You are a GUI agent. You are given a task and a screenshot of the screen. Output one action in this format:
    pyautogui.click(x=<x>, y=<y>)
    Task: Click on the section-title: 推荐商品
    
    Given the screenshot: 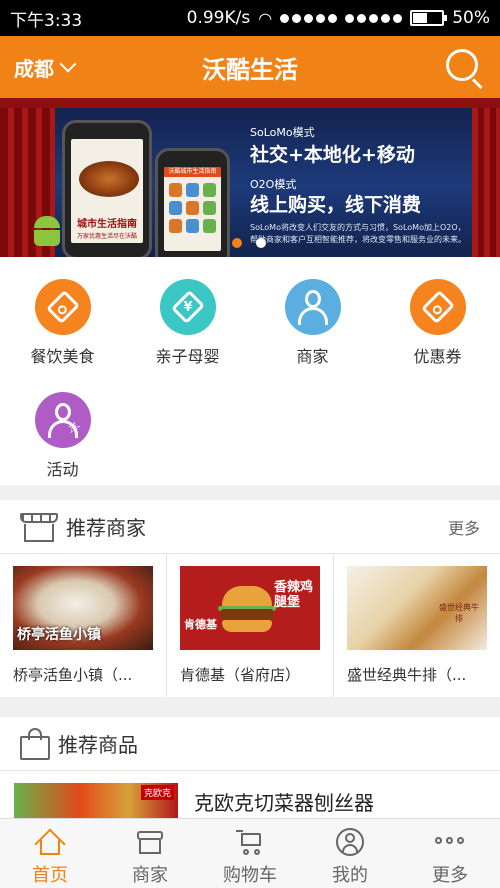 What is the action you would take?
    pyautogui.click(x=98, y=745)
    